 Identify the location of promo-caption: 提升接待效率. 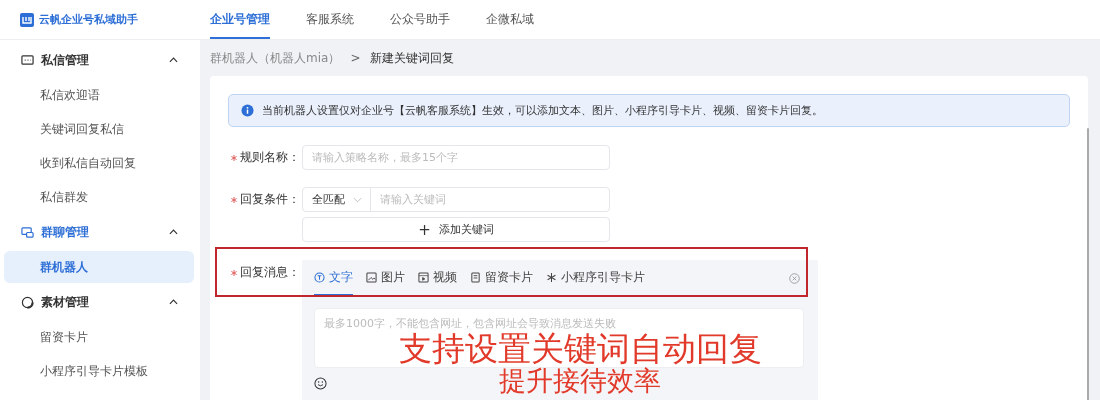
(580, 380).